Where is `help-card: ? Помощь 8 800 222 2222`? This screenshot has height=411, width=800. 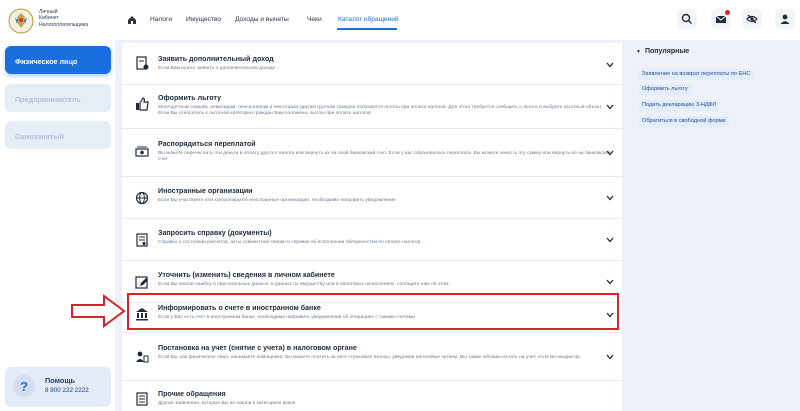 help-card: ? Помощь 8 800 222 2222 is located at coordinates (58, 387).